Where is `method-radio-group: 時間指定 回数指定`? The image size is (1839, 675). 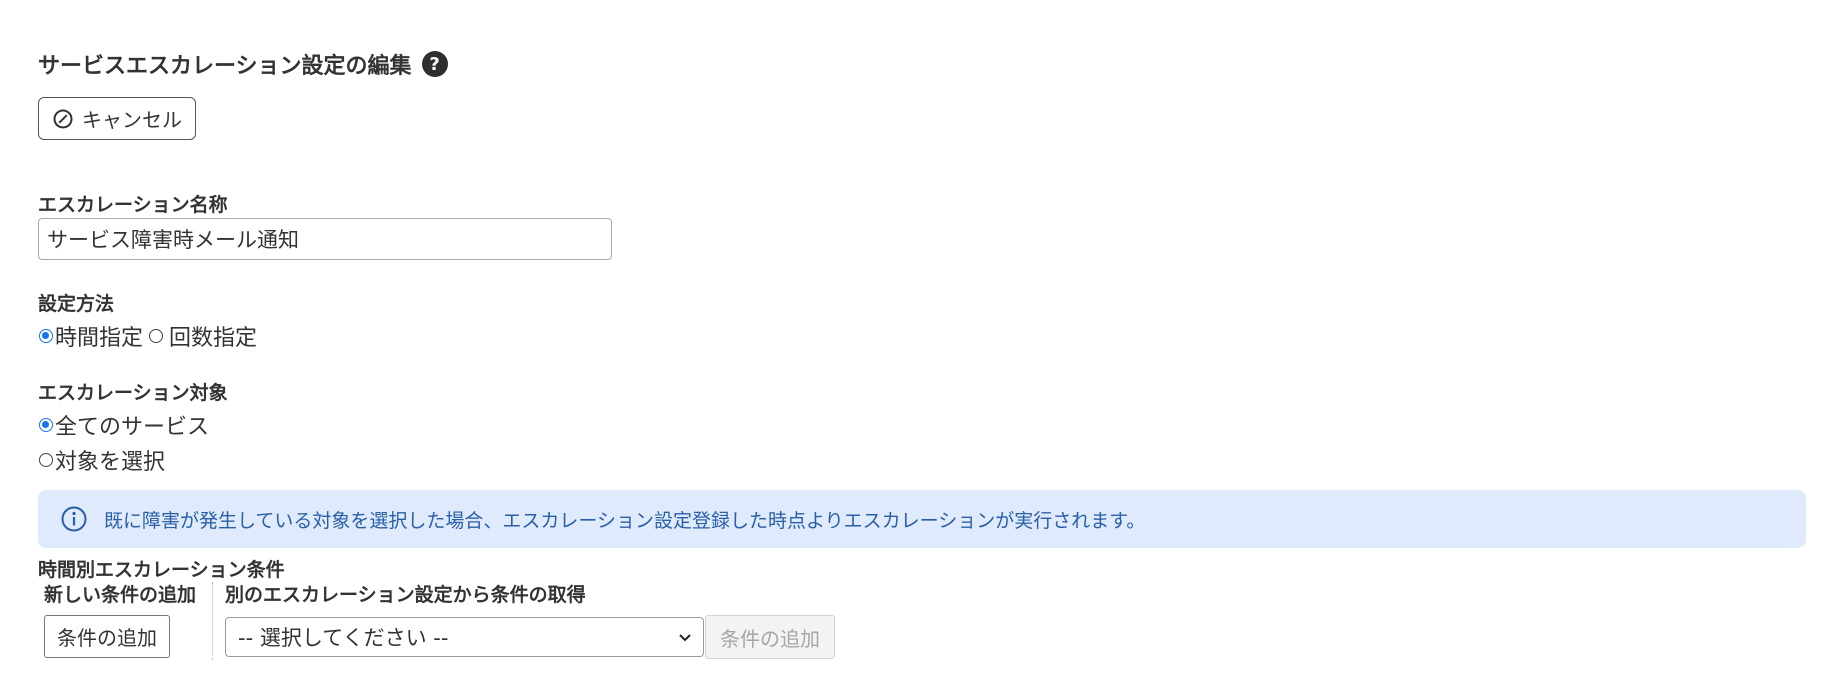
method-radio-group: 時間指定 回数指定 is located at coordinates (151, 336).